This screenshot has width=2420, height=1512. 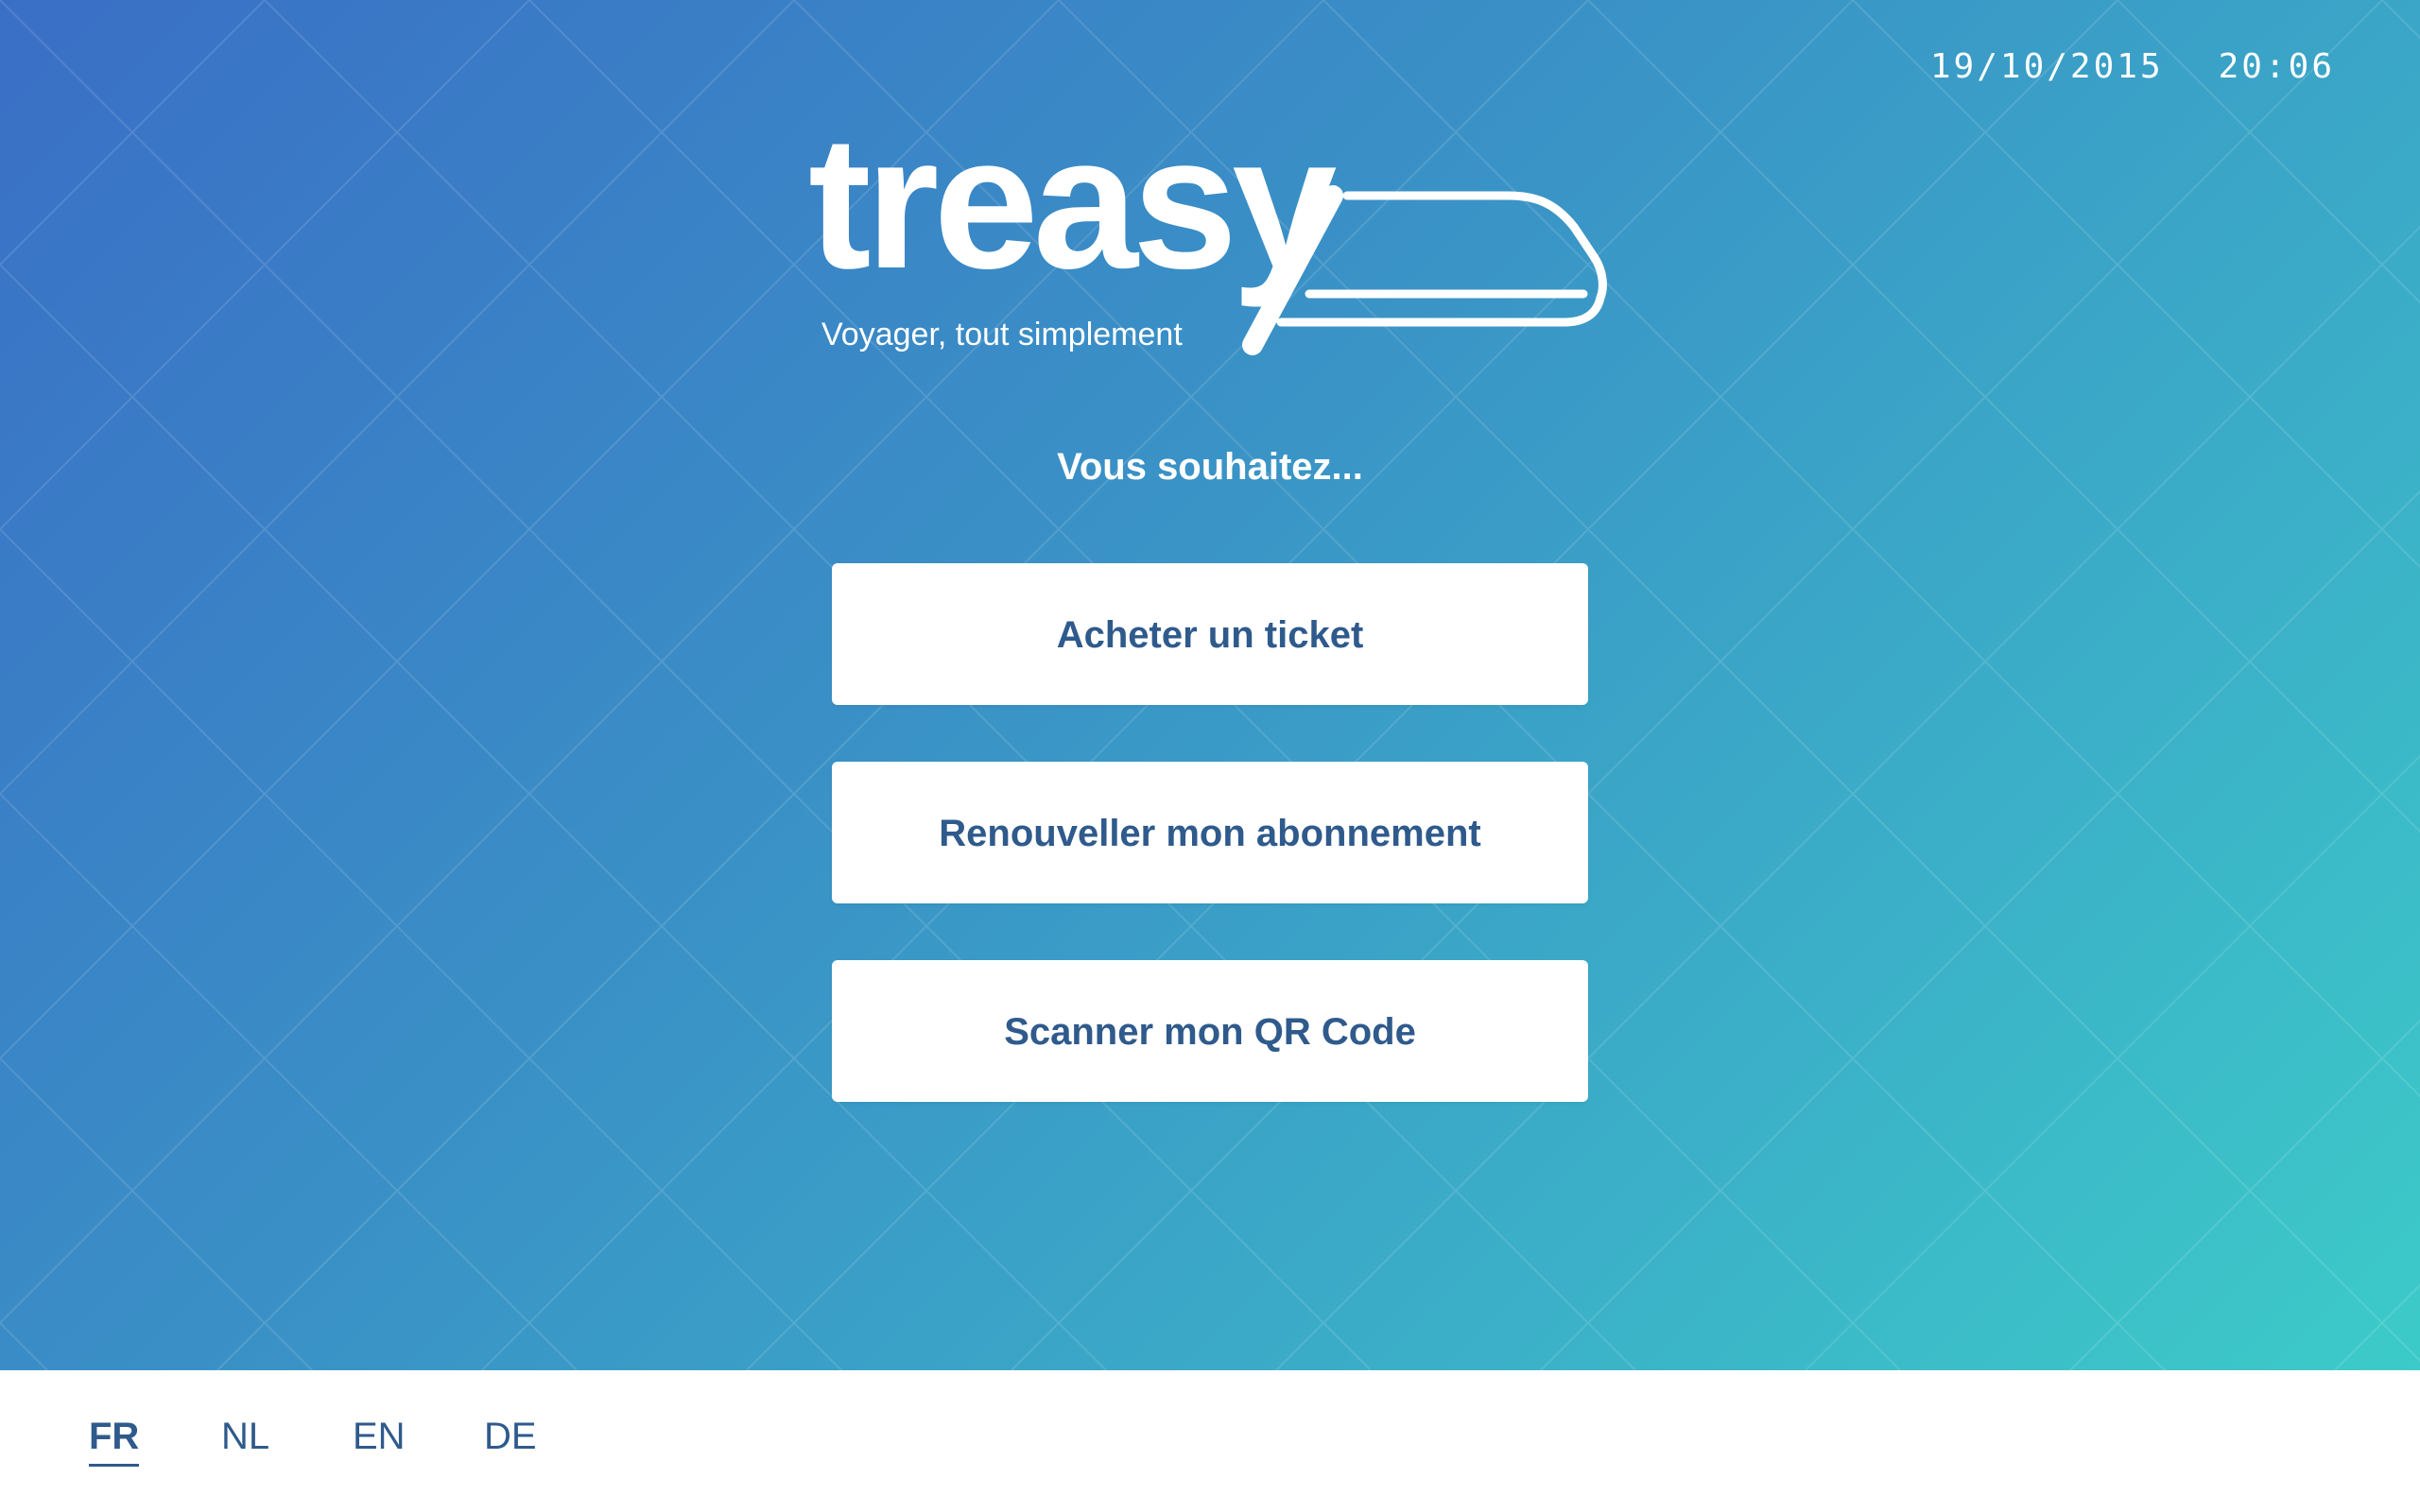 I want to click on renew-subscription-button: Renouveller mon abonnement, so click(x=1210, y=832).